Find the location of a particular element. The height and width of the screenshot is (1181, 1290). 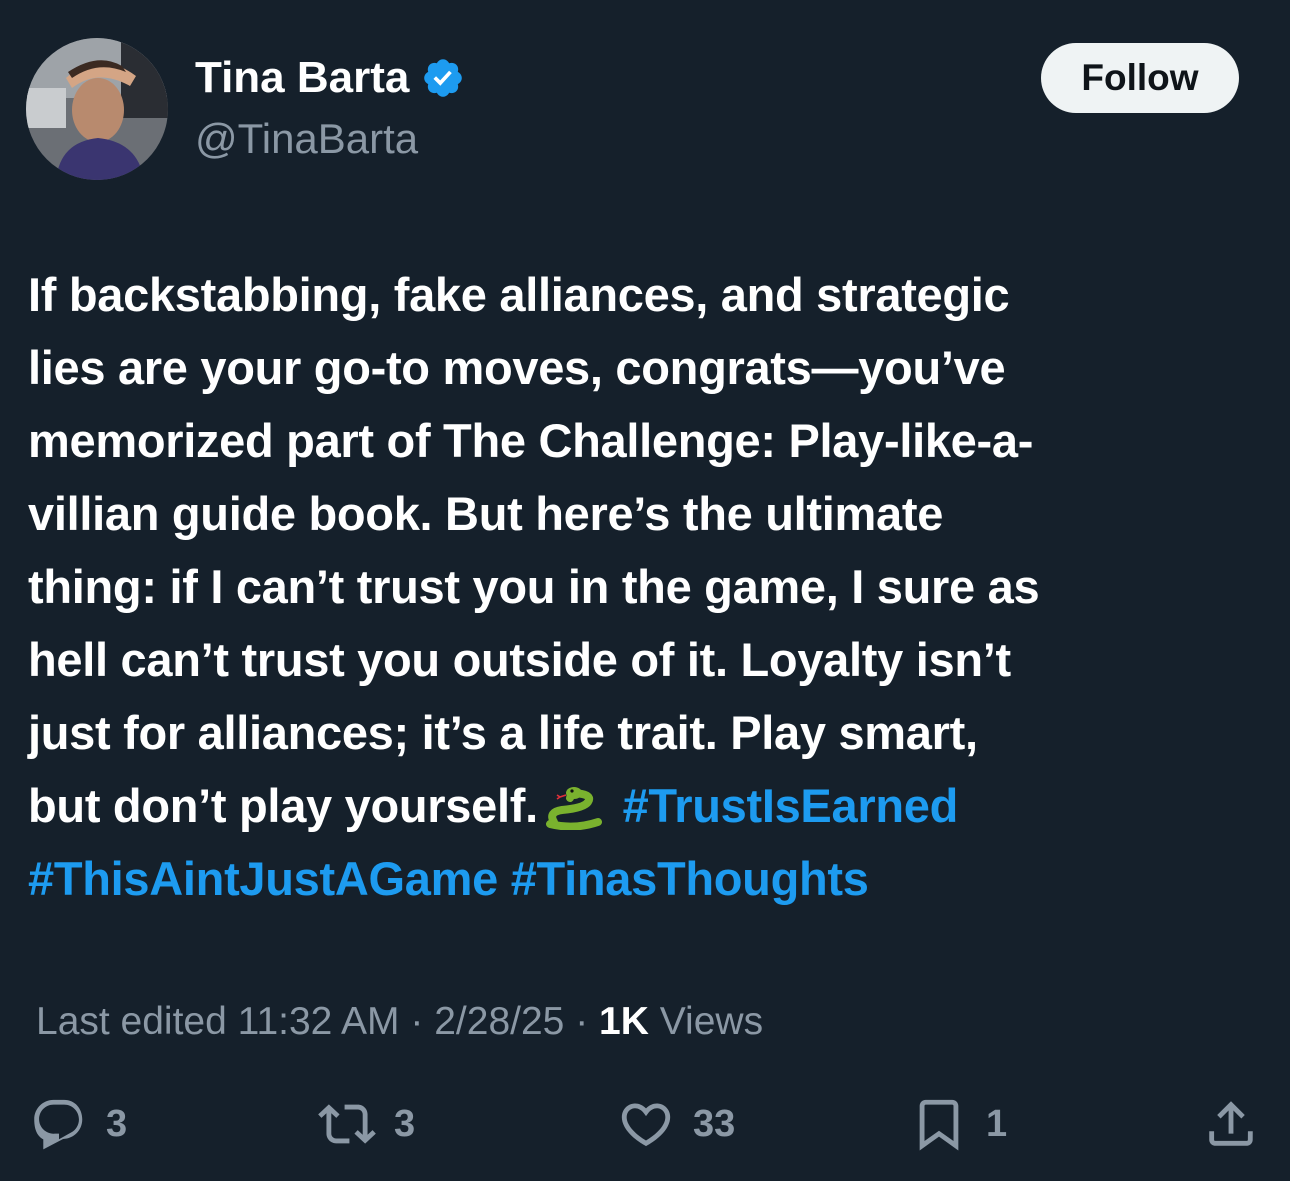

tweet-line-text: but don’t play yourself. is located at coordinates (283, 805).